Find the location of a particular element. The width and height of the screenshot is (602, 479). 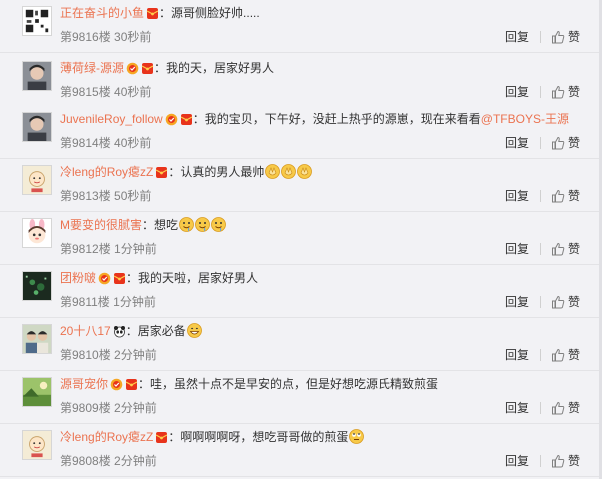

comment-content: 团粉啵 ：我的天啦，居家好男人 is located at coordinates (159, 278).